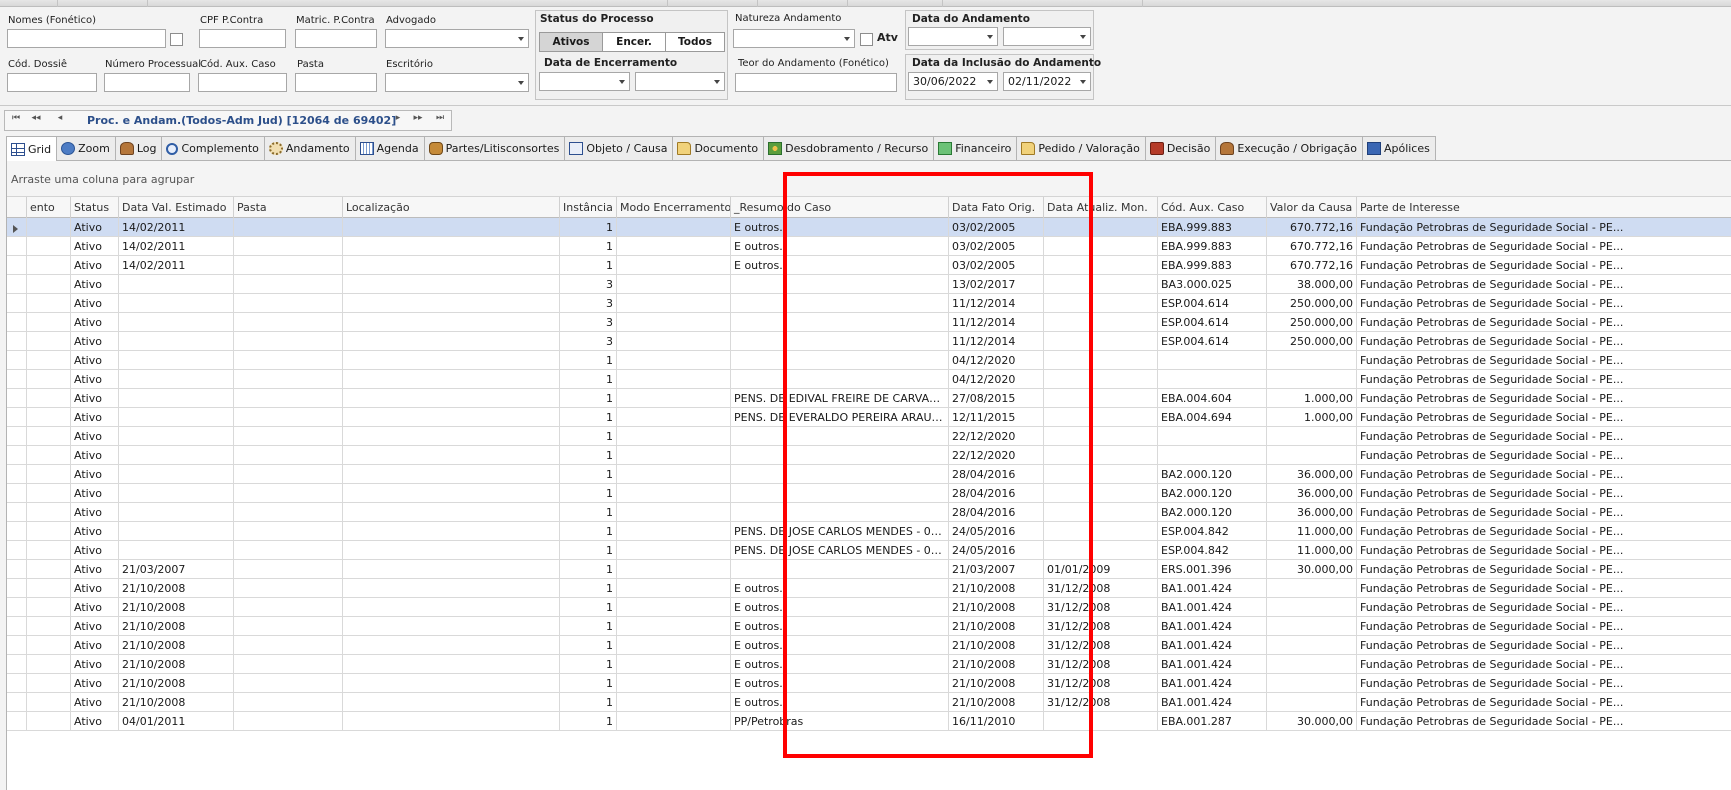 The height and width of the screenshot is (790, 1731). What do you see at coordinates (975, 148) in the screenshot?
I see `tab-financeiro: Financeiro` at bounding box center [975, 148].